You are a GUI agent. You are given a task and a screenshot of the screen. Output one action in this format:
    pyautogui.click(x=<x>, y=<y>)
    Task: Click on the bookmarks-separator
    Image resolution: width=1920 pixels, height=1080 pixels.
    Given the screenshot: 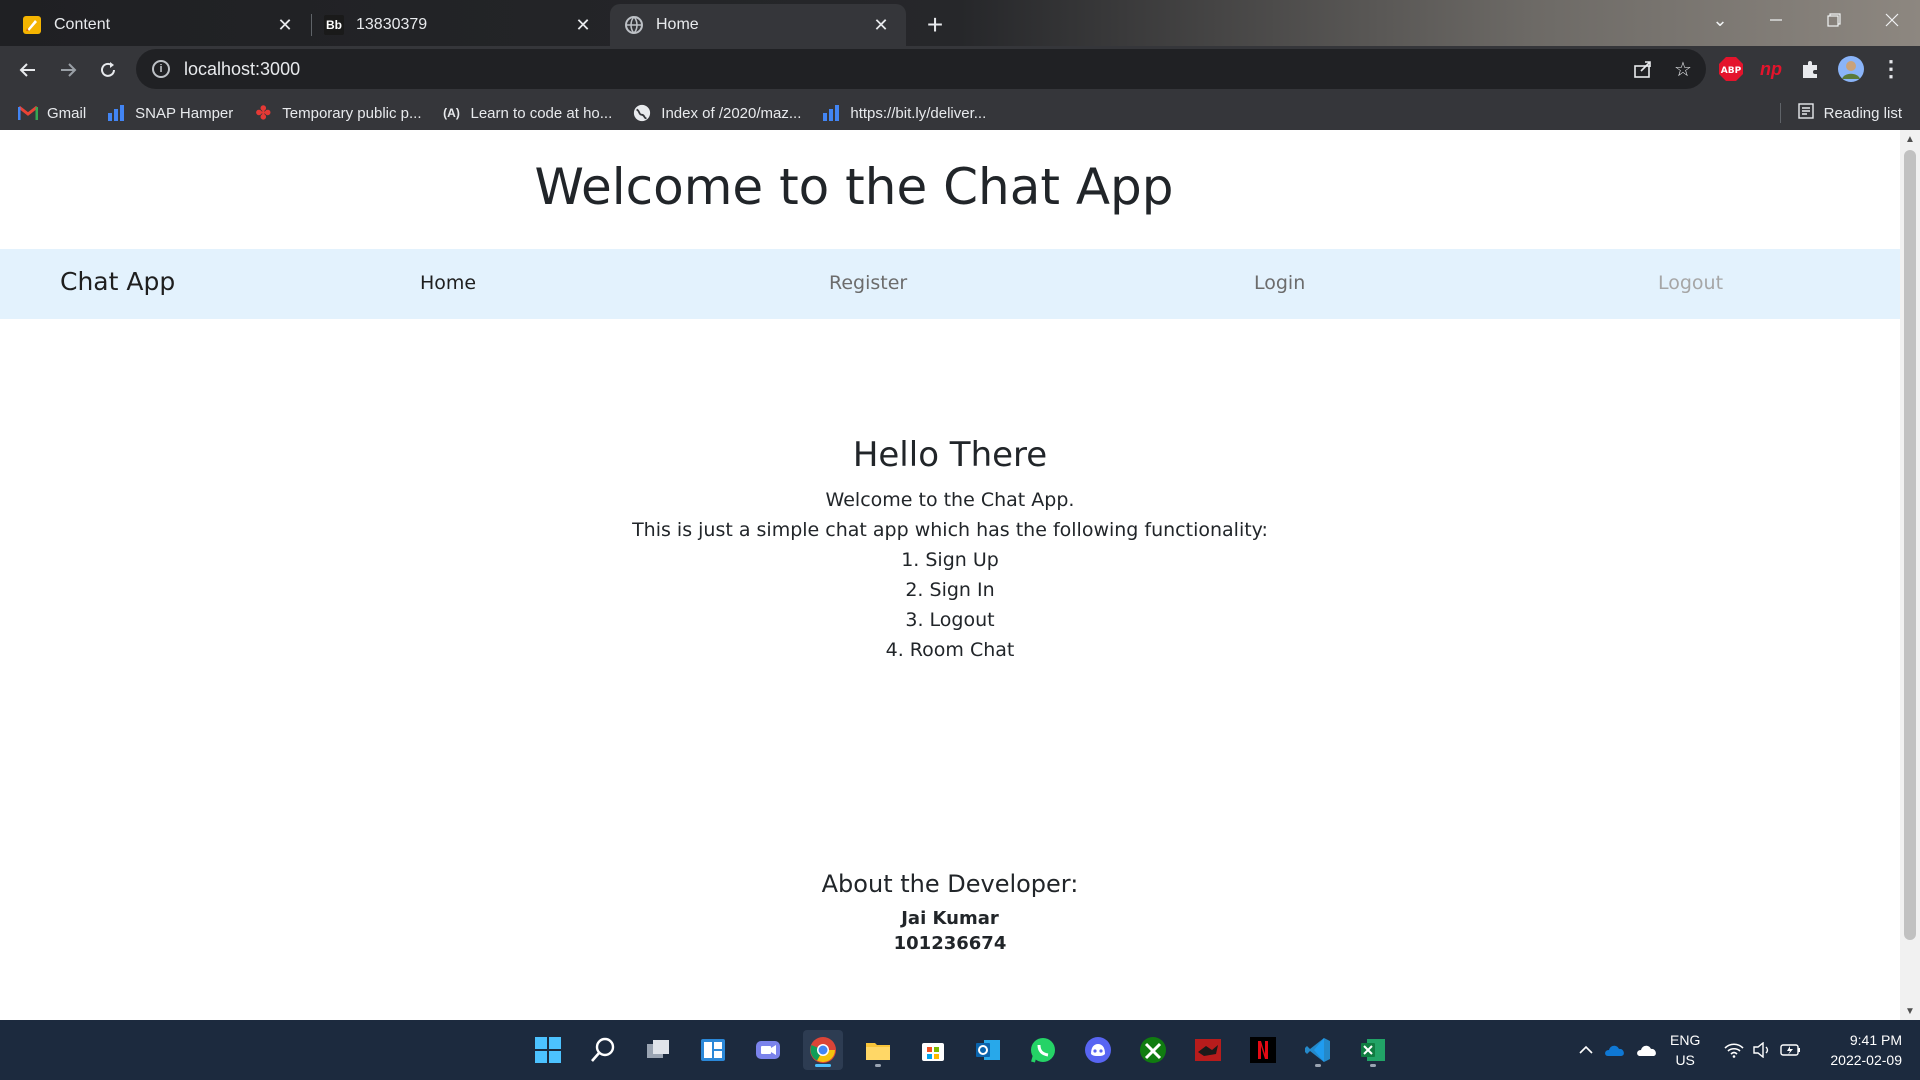 What is the action you would take?
    pyautogui.click(x=1780, y=113)
    